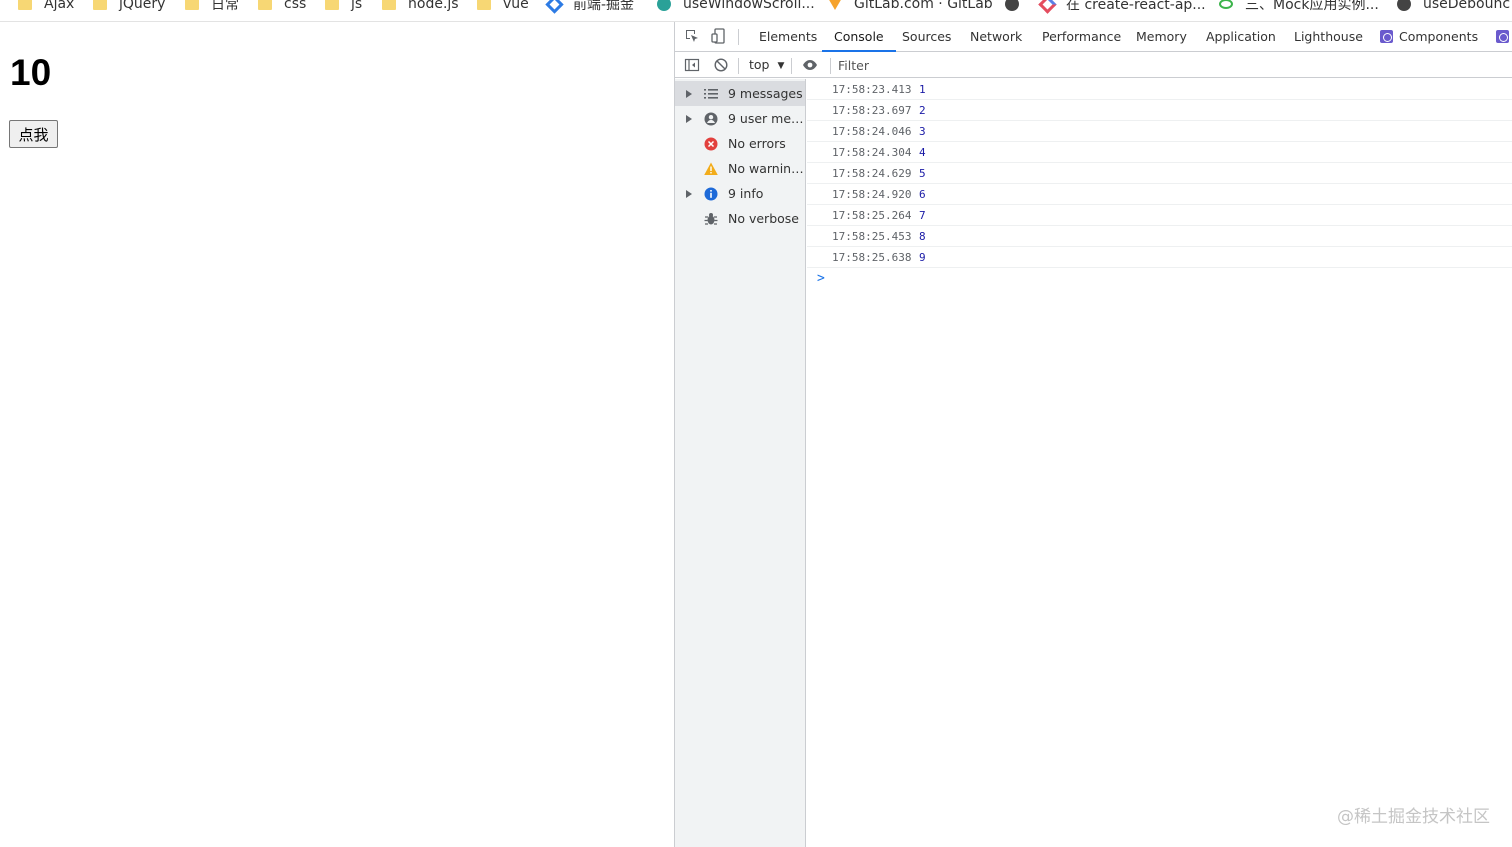  I want to click on message-value: 3, so click(922, 131).